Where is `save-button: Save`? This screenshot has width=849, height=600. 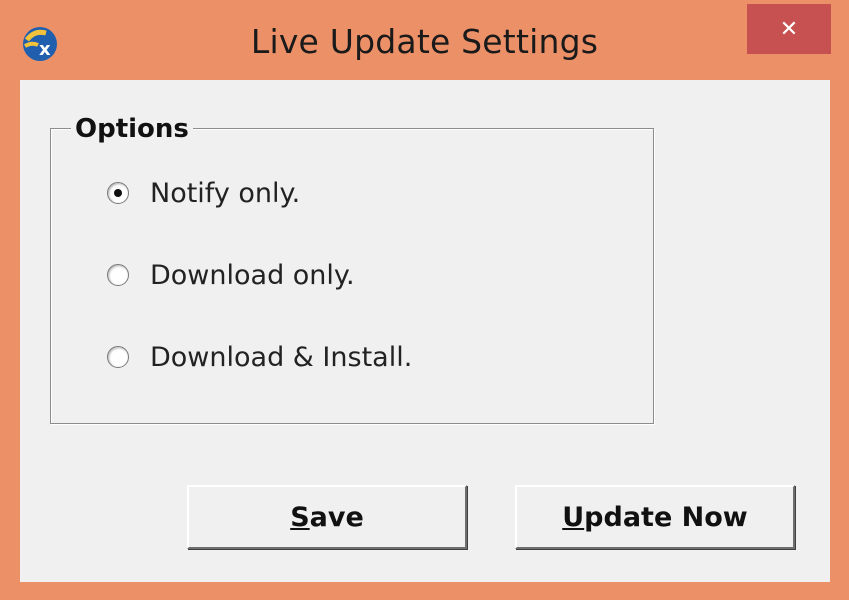 save-button: Save is located at coordinates (327, 517).